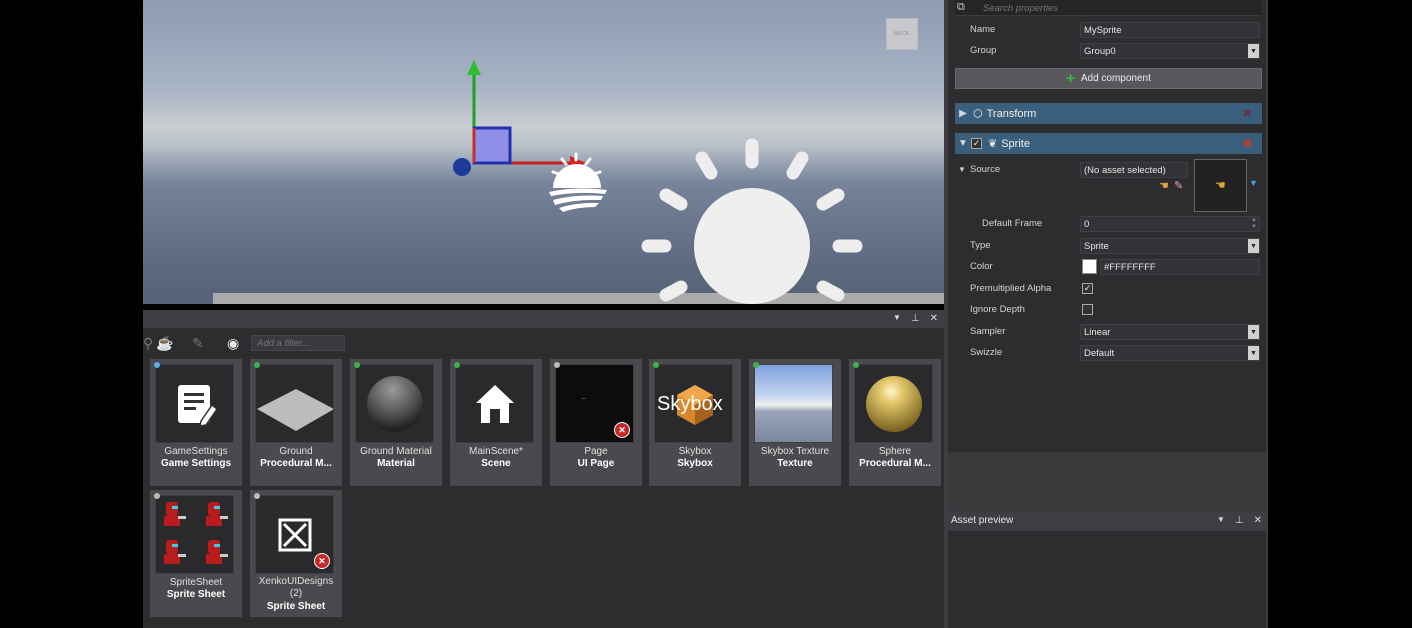  Describe the element at coordinates (543, 343) in the screenshot. I see `asset-toolbar: ⚲ ☕ ✎ ◉` at that location.